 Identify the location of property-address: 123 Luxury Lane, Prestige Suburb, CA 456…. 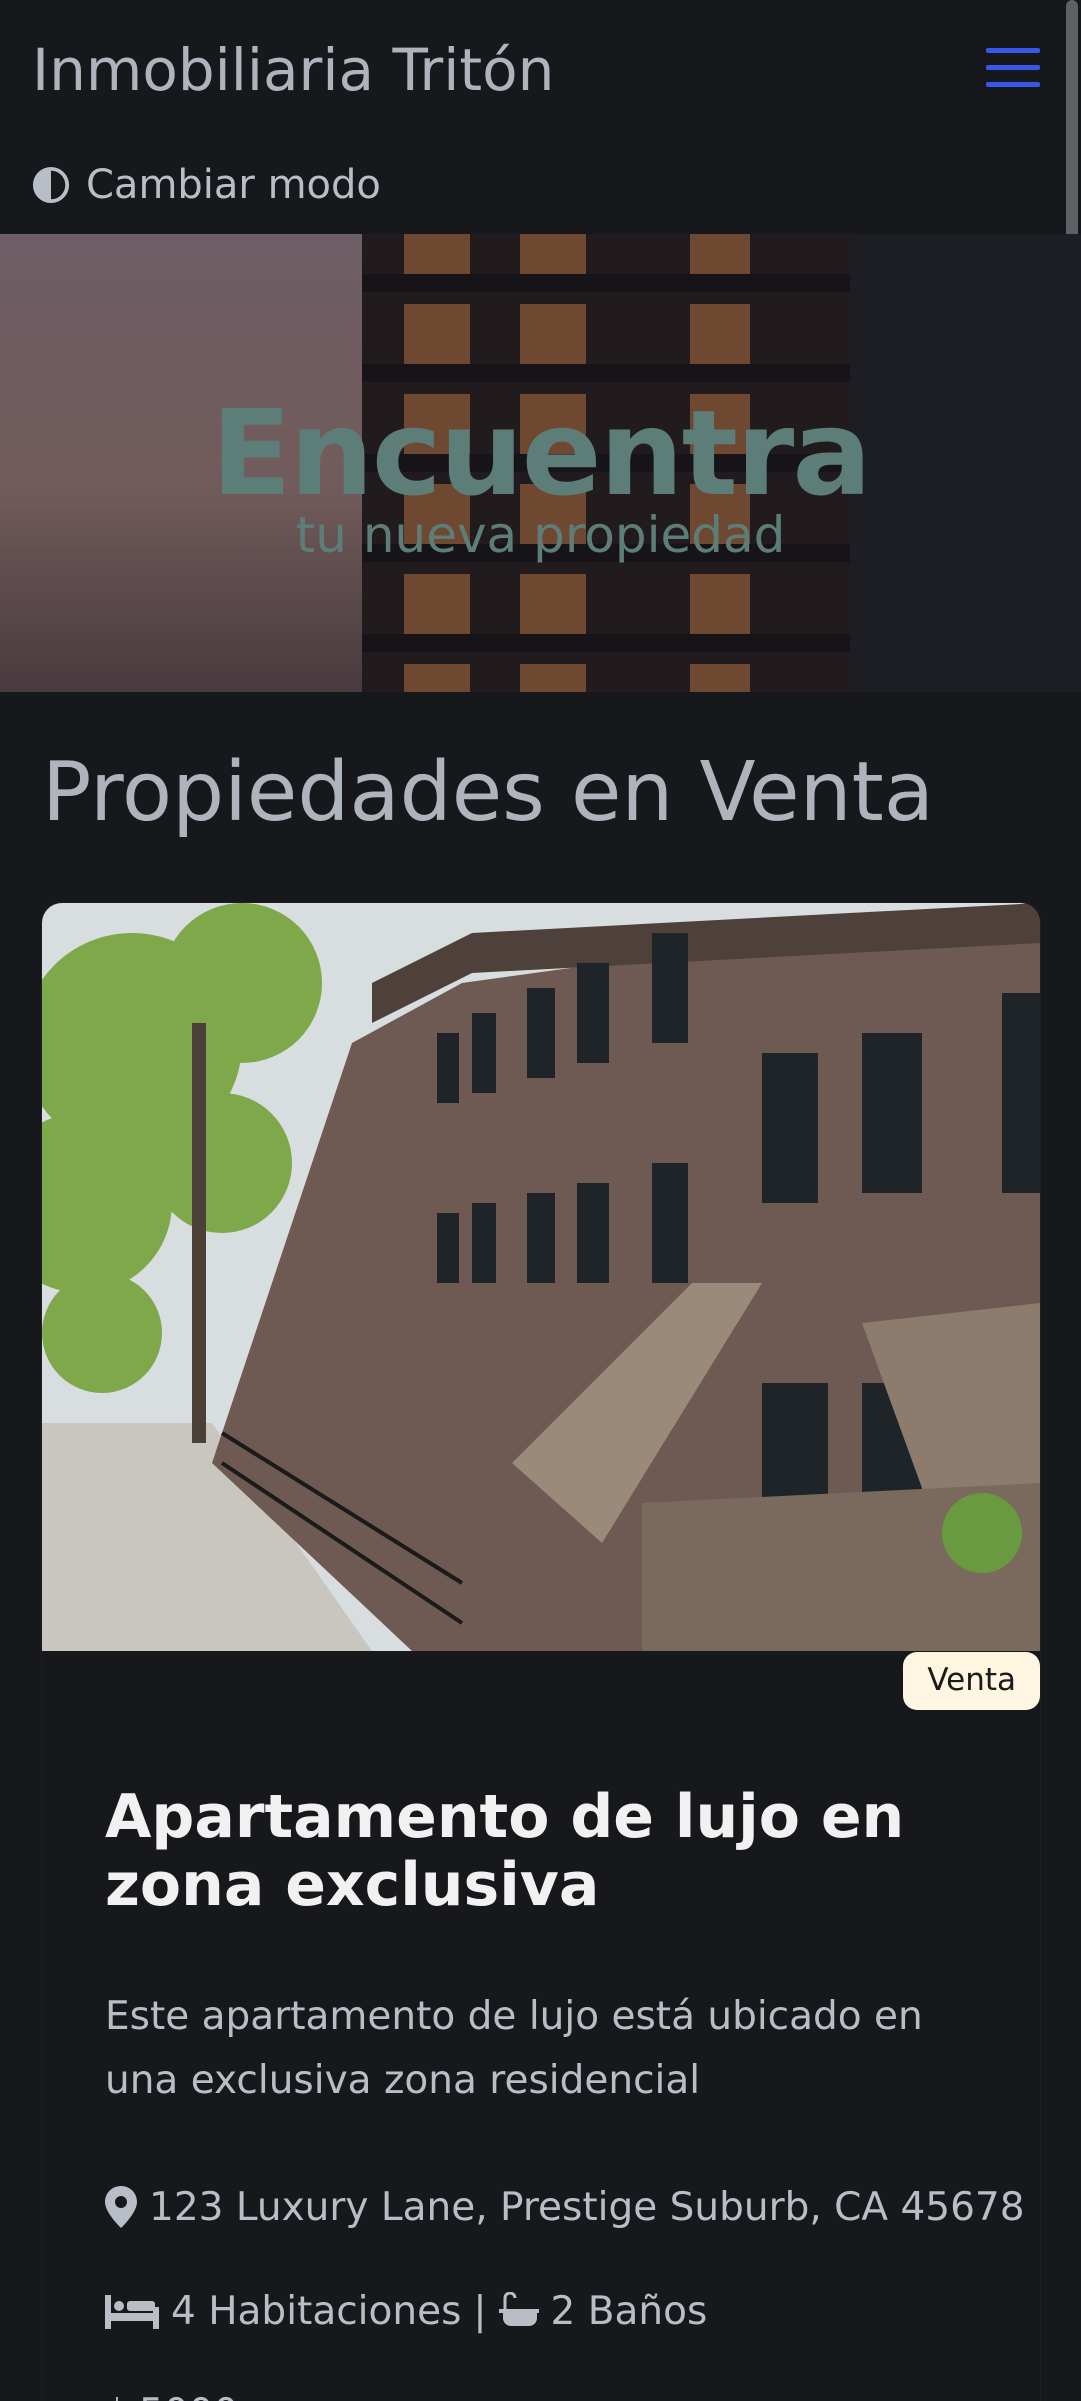
(565, 2207).